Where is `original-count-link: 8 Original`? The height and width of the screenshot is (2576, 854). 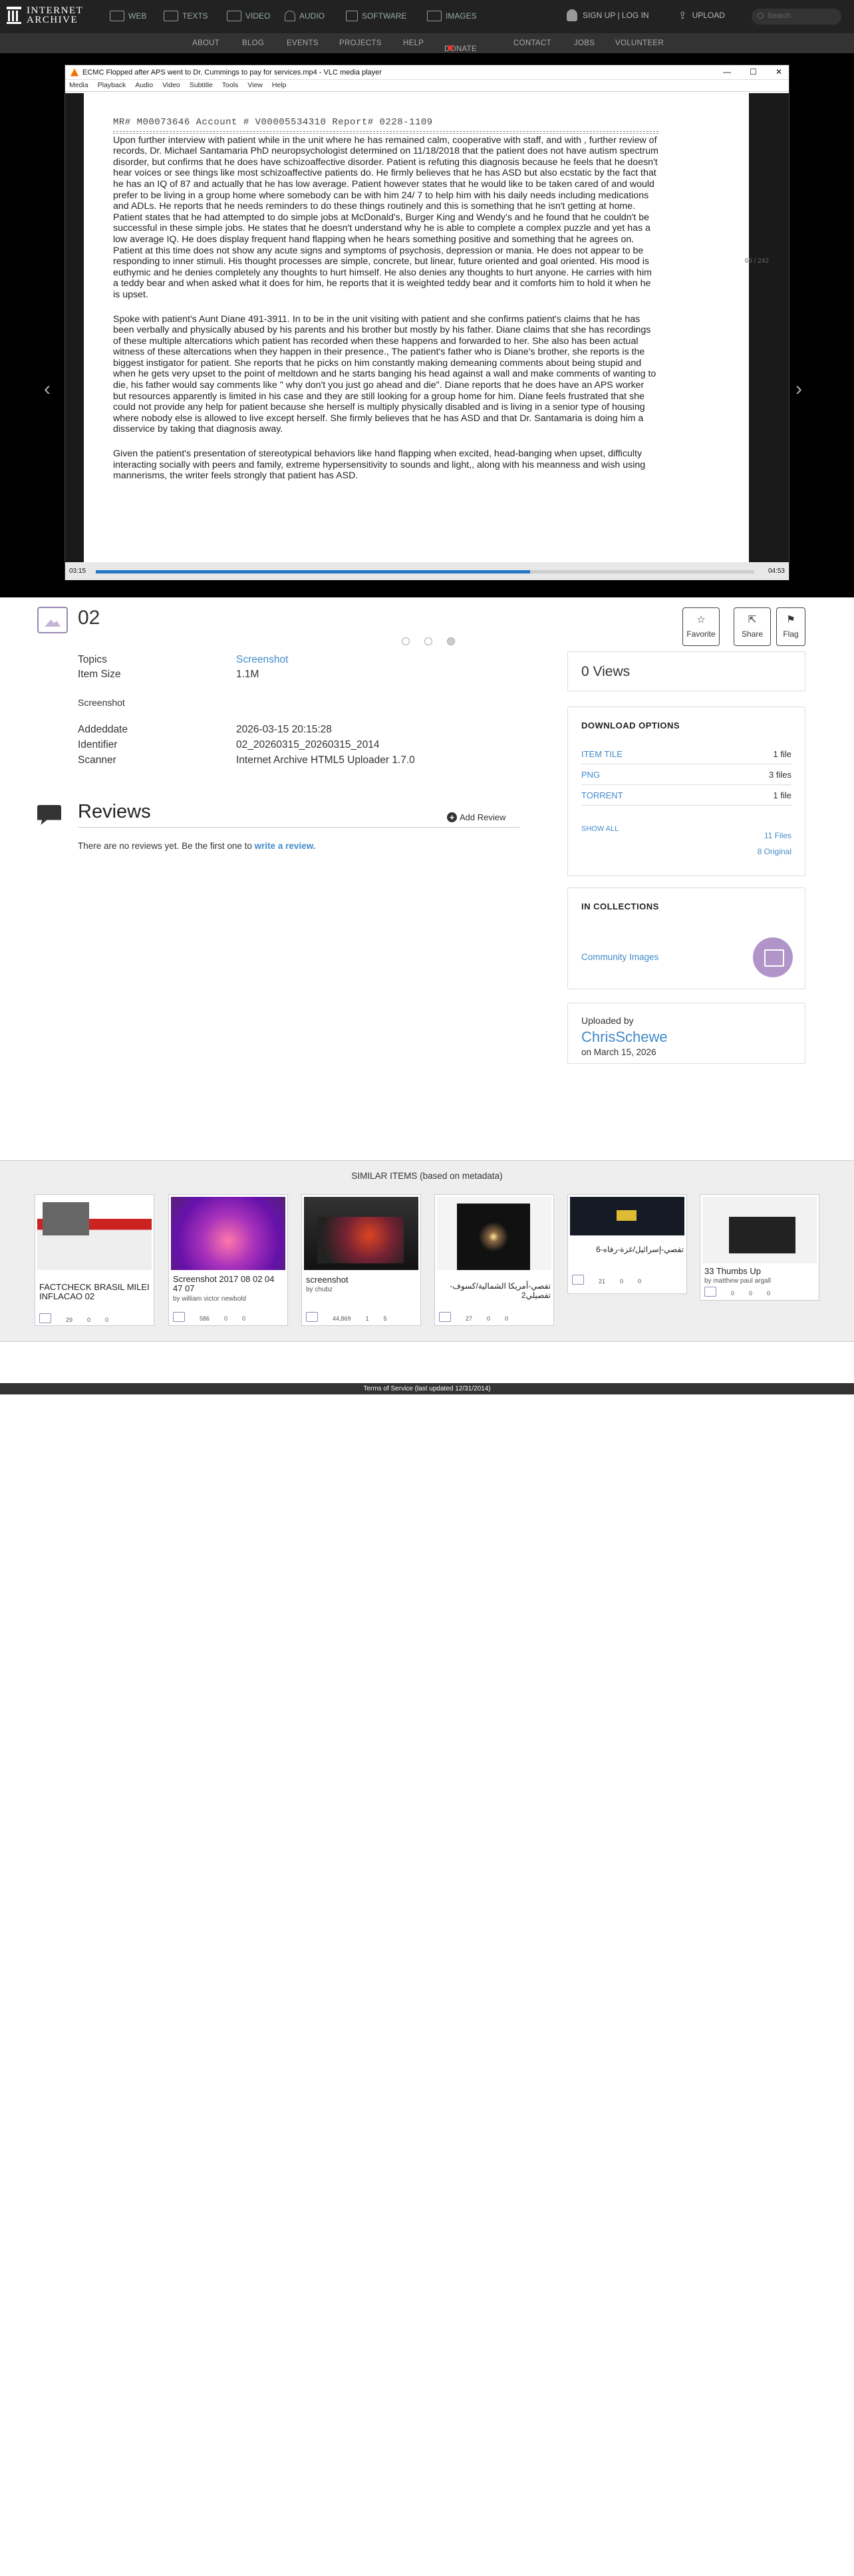
original-count-link: 8 Original is located at coordinates (774, 851).